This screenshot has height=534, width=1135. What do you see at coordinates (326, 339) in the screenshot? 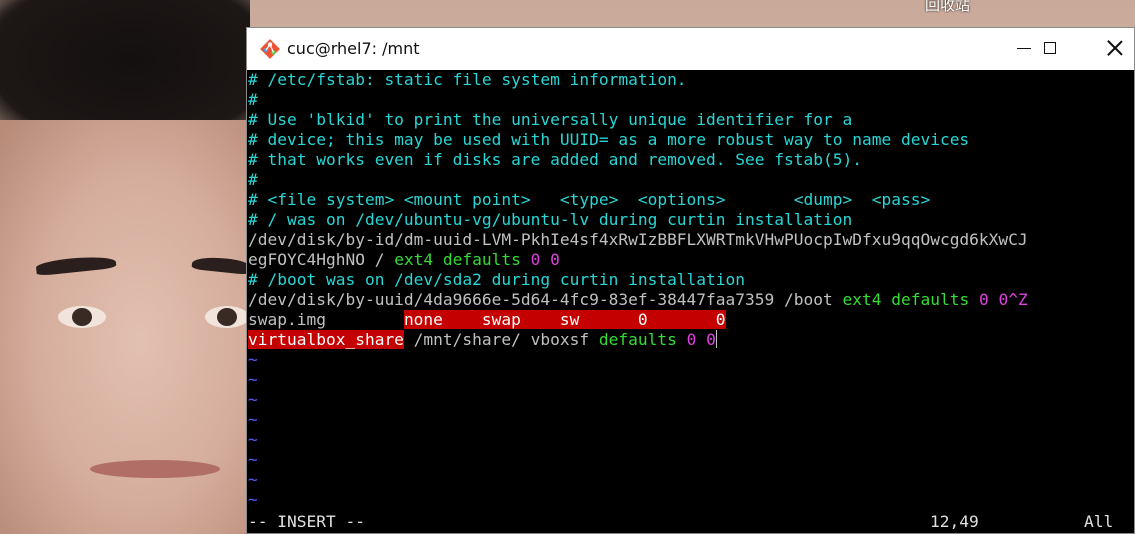
I see `error-highlight: virtualbox_share` at bounding box center [326, 339].